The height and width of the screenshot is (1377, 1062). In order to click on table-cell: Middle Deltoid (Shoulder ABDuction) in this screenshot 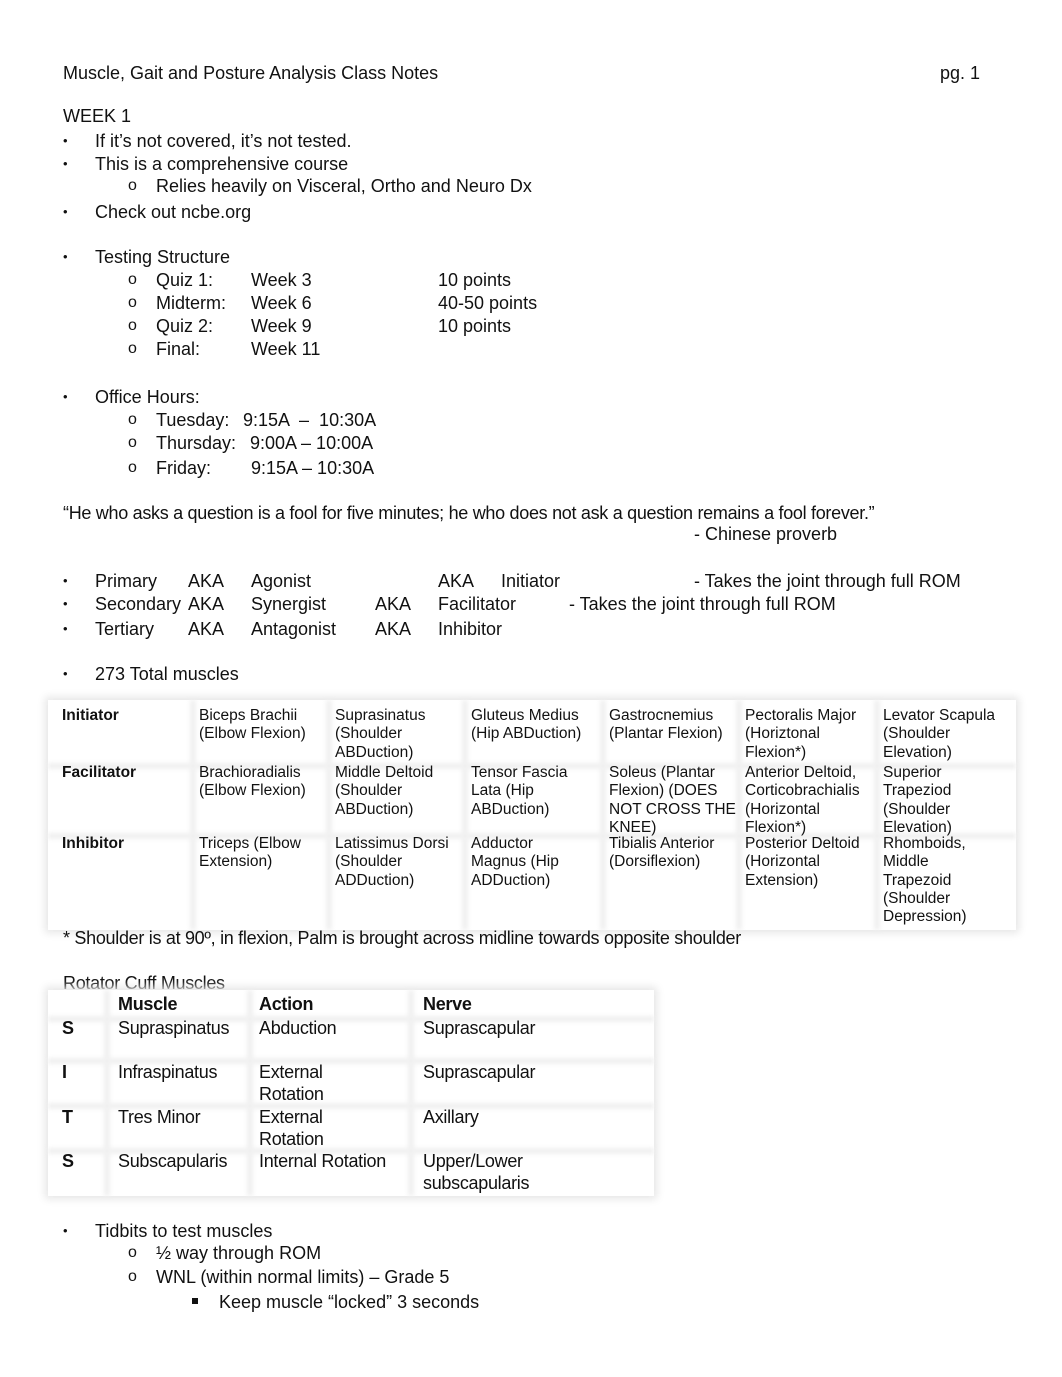, I will do `click(384, 791)`.